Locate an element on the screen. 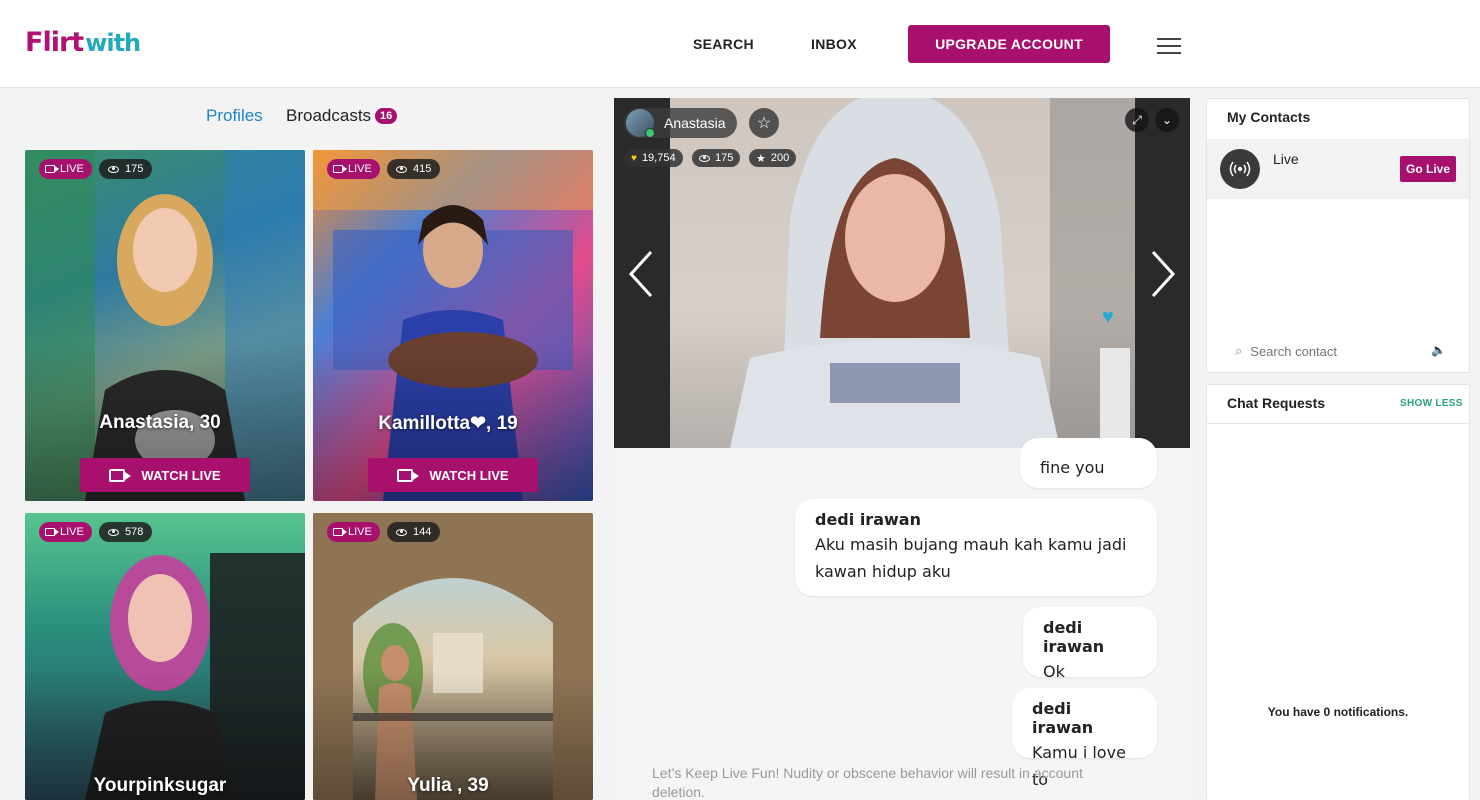 This screenshot has height=800, width=1480. chat-message-text: fine you is located at coordinates (1072, 467).